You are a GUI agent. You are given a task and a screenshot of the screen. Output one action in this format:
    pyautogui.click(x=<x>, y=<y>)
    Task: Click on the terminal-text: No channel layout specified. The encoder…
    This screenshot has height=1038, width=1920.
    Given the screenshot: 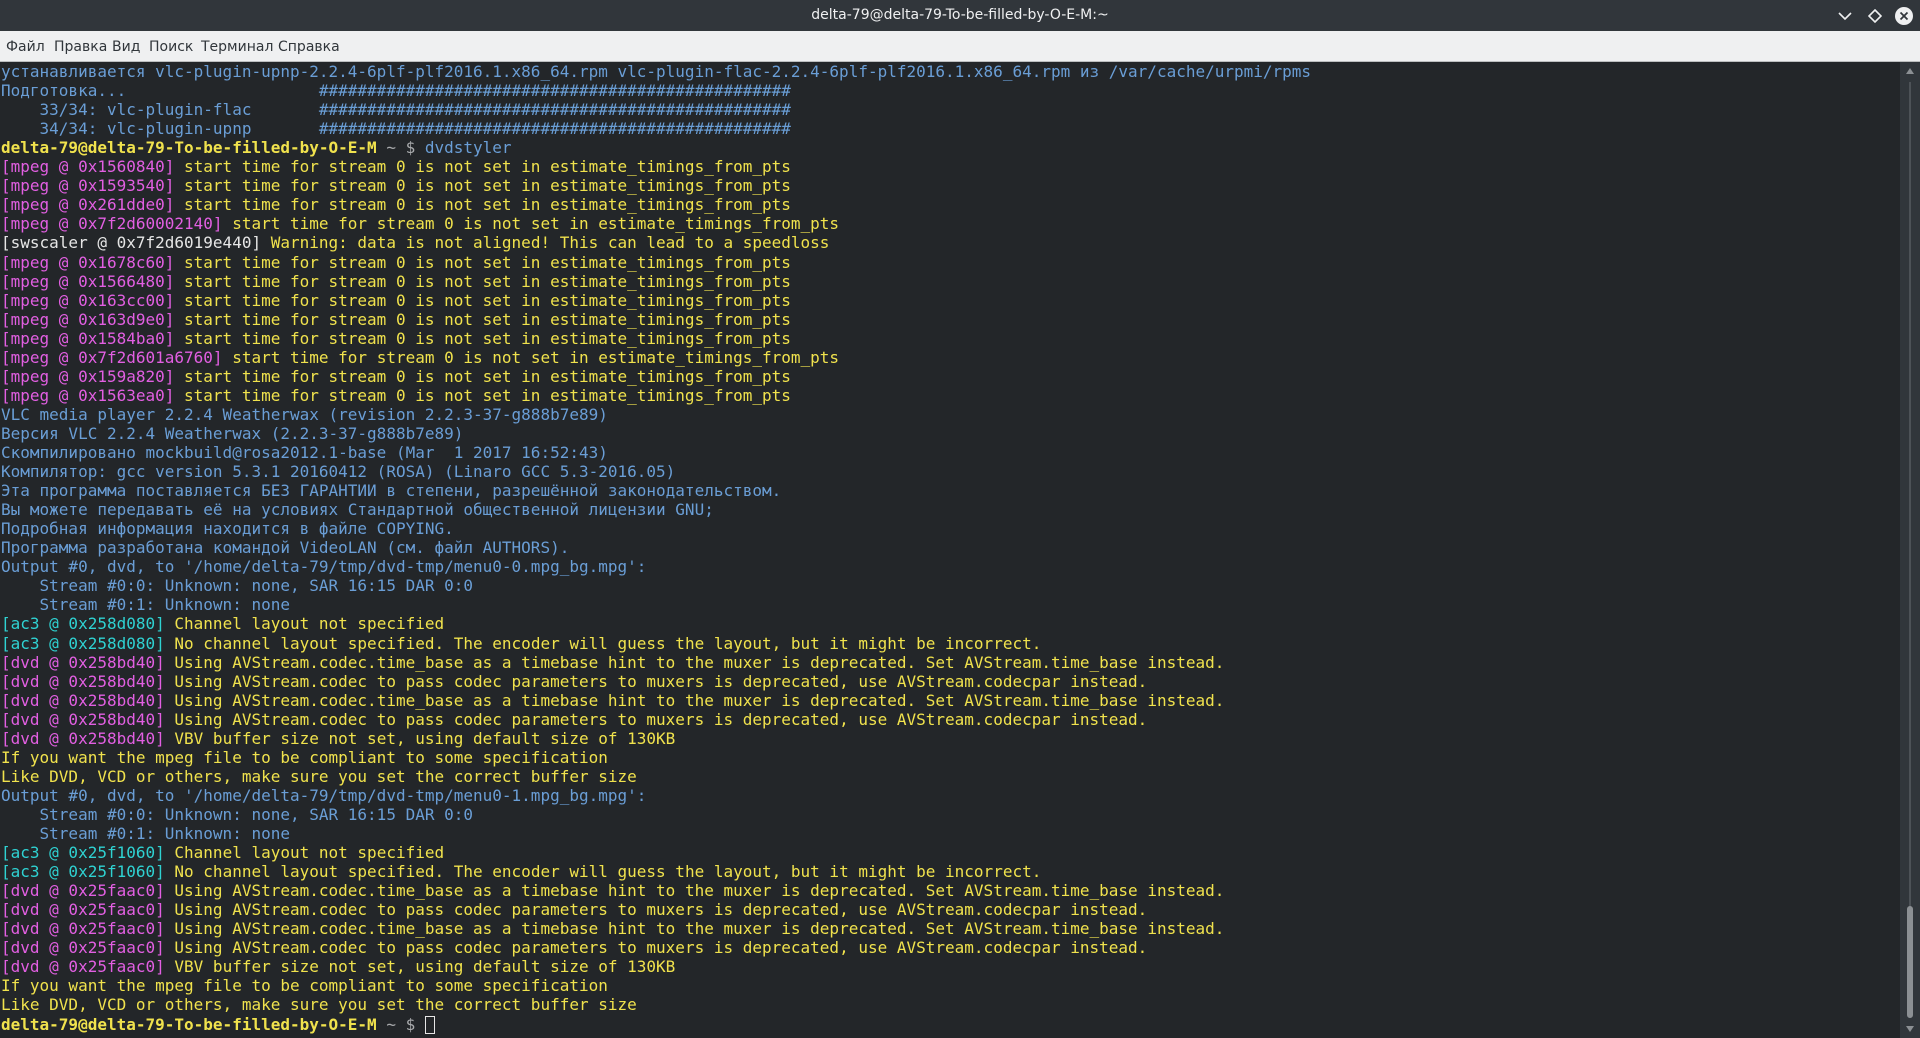 What is the action you would take?
    pyautogui.click(x=603, y=872)
    